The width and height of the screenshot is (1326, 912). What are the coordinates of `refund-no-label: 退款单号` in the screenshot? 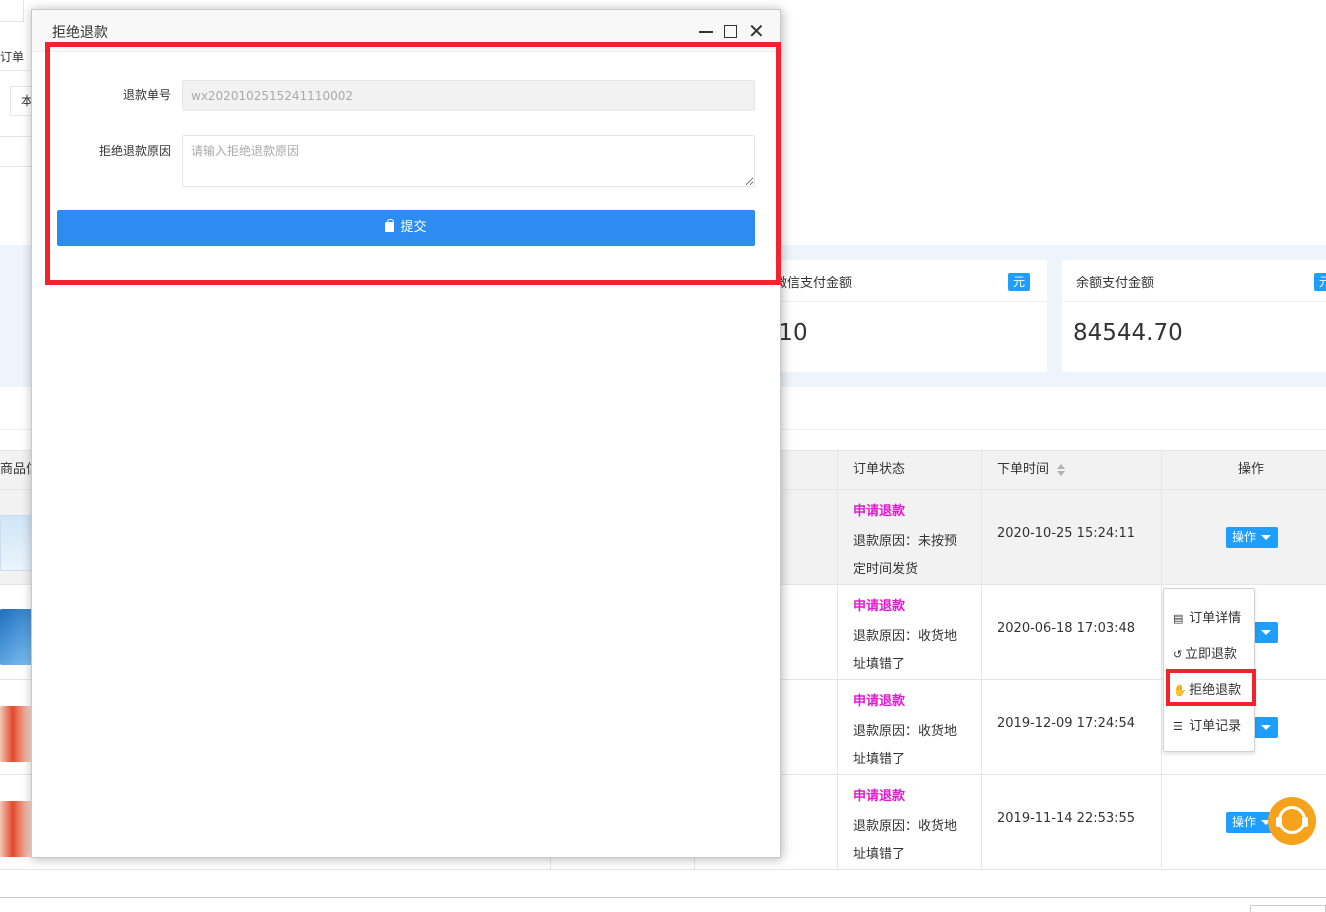 It's located at (146, 95).